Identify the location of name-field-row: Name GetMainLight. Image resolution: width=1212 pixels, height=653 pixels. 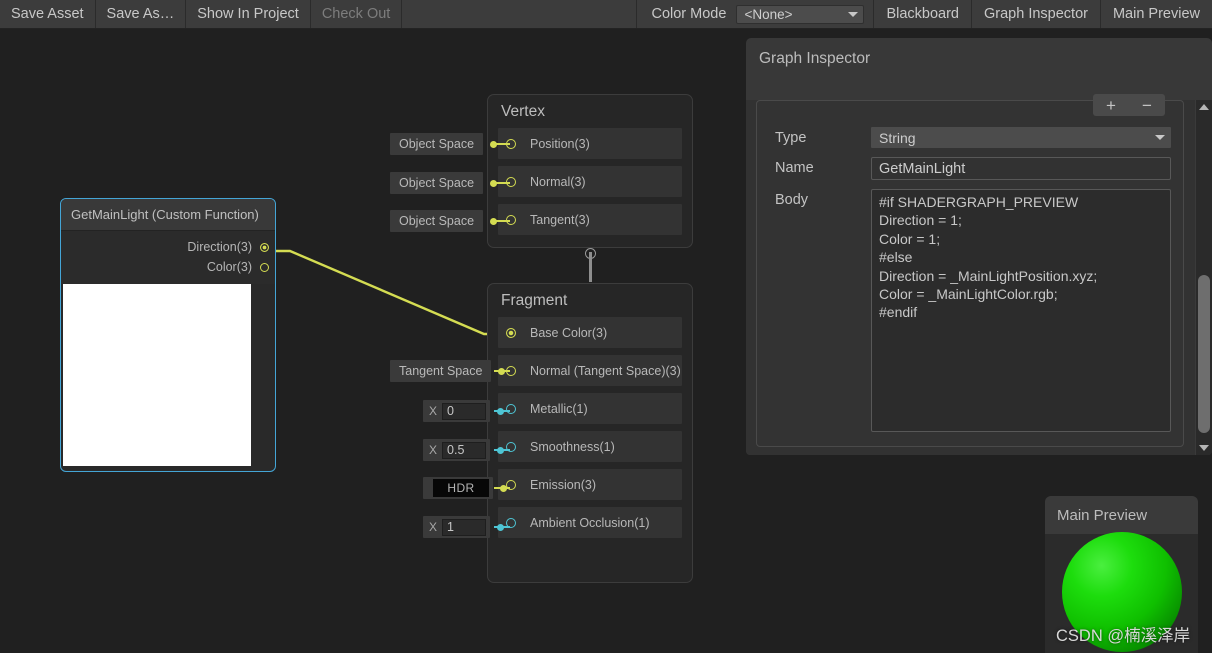
(970, 168).